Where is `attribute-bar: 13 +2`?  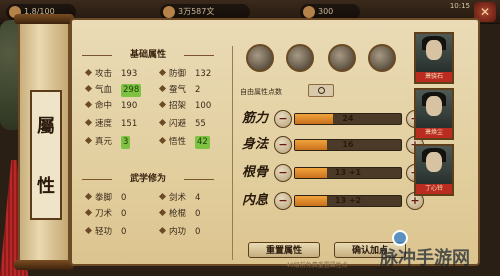 attribute-bar: 13 +2 is located at coordinates (348, 201).